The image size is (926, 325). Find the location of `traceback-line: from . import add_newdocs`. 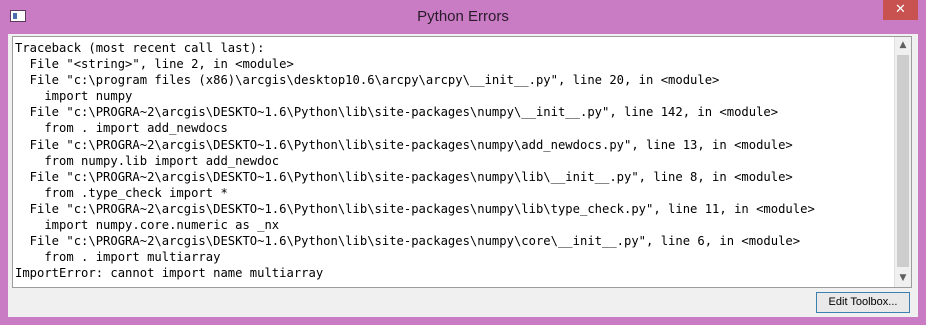

traceback-line: from . import add_newdocs is located at coordinates (136, 128).